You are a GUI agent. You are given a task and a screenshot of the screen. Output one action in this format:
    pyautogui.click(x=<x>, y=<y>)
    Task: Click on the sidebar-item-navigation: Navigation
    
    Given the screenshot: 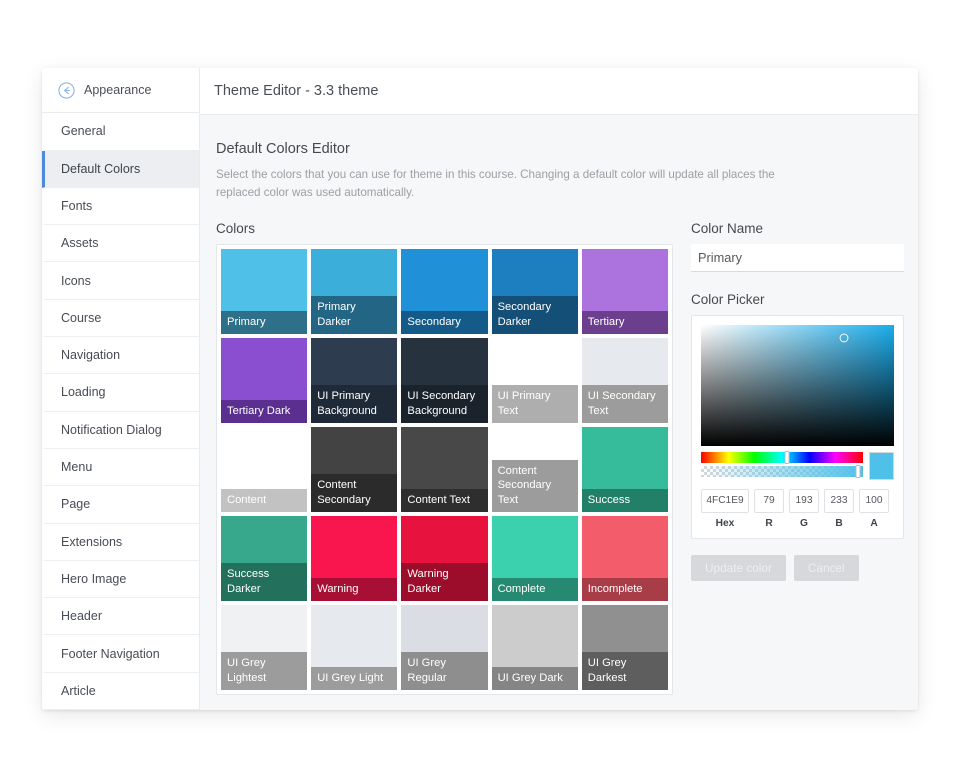 What is the action you would take?
    pyautogui.click(x=120, y=356)
    